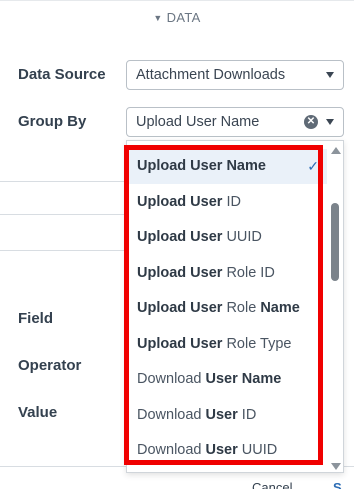  What do you see at coordinates (62, 74) in the screenshot?
I see `data-source-label: Data Source` at bounding box center [62, 74].